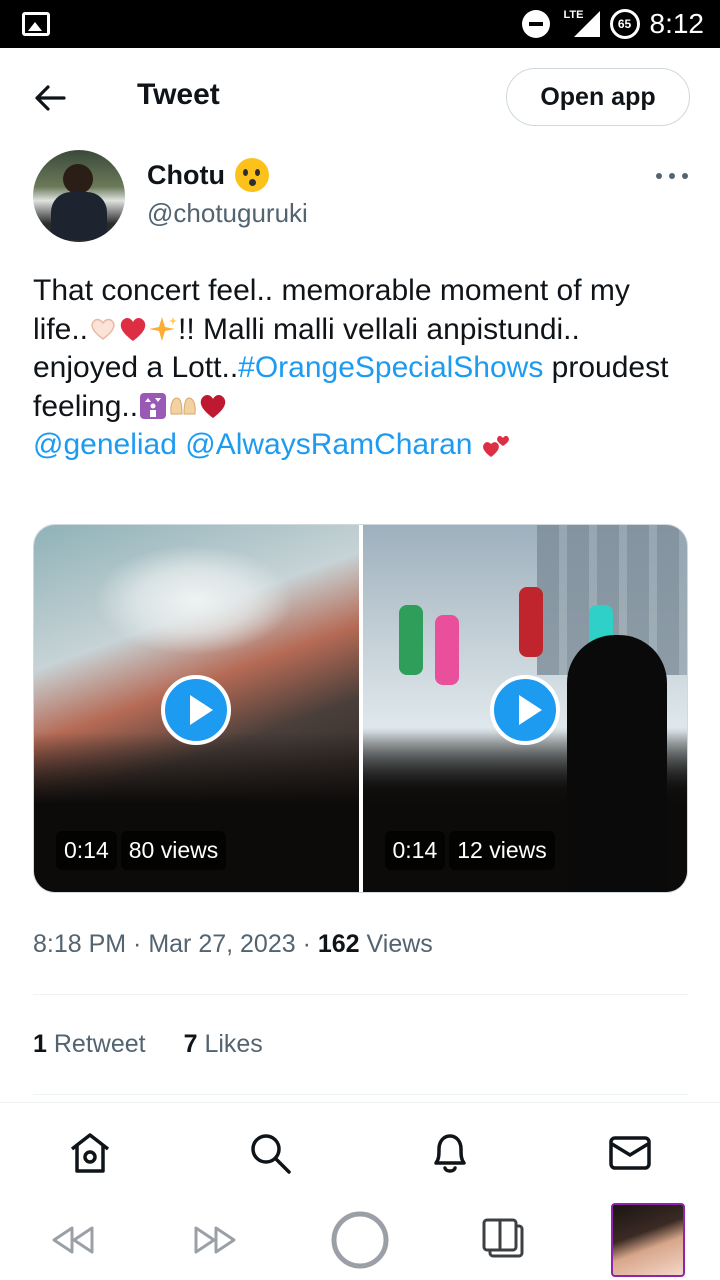 This screenshot has height=1280, width=720. Describe the element at coordinates (598, 97) in the screenshot. I see `open-app-button: Open app` at that location.